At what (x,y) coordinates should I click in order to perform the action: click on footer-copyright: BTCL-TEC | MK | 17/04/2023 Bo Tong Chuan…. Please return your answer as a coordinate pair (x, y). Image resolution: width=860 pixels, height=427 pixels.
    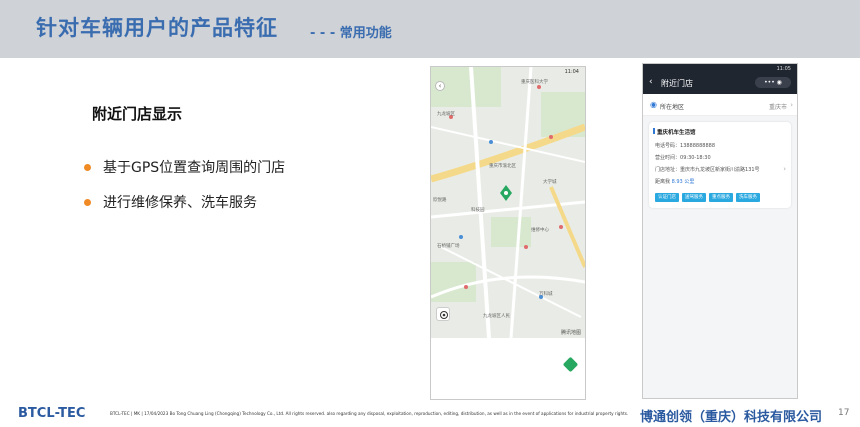
    Looking at the image, I should click on (369, 413).